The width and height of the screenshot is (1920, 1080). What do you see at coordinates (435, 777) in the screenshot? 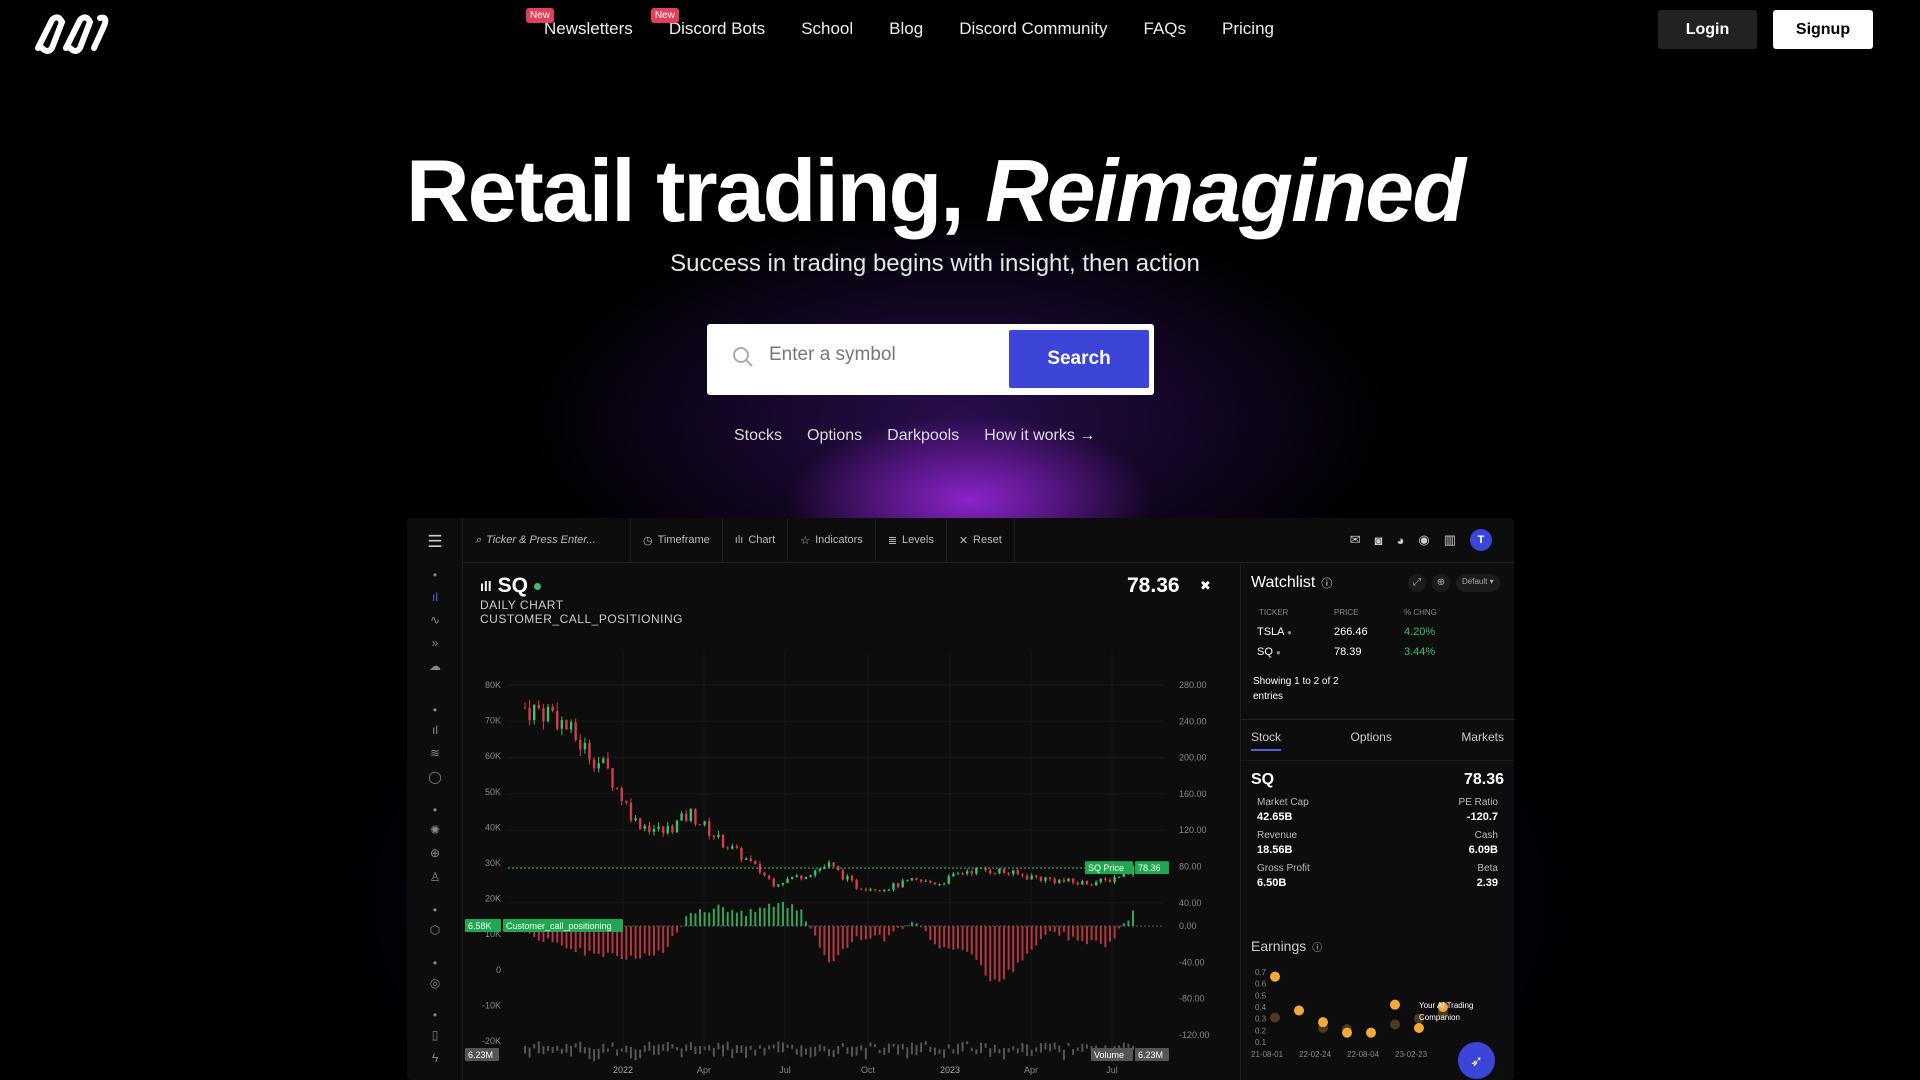
I see `ring-icon: ◯` at bounding box center [435, 777].